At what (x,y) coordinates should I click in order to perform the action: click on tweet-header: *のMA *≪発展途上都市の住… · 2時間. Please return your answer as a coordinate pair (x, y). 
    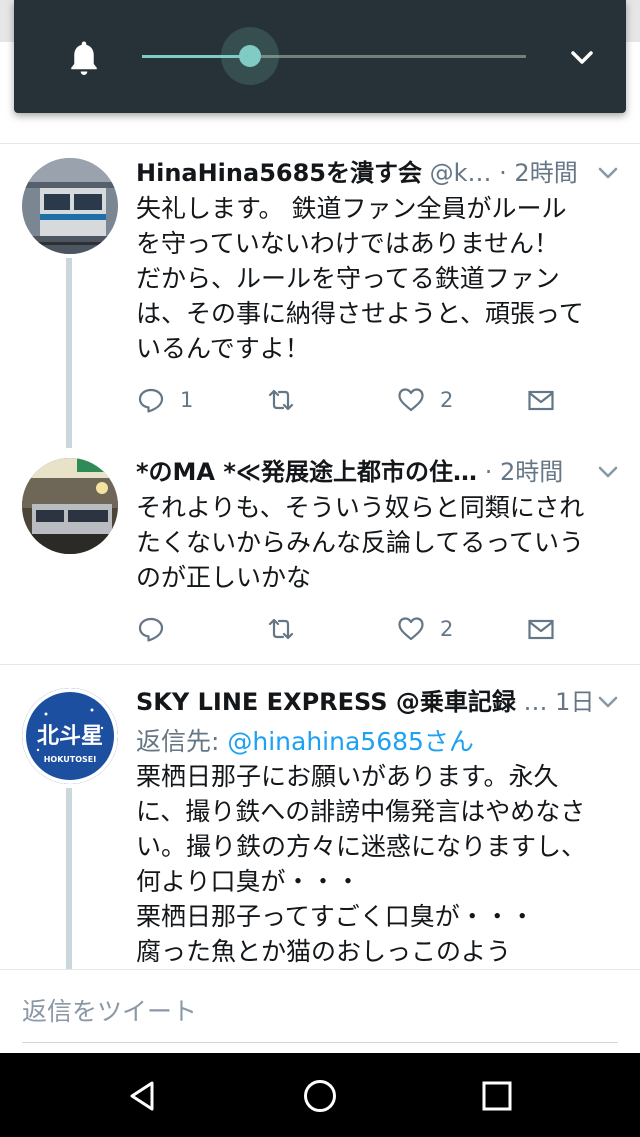
    Looking at the image, I should click on (366, 472).